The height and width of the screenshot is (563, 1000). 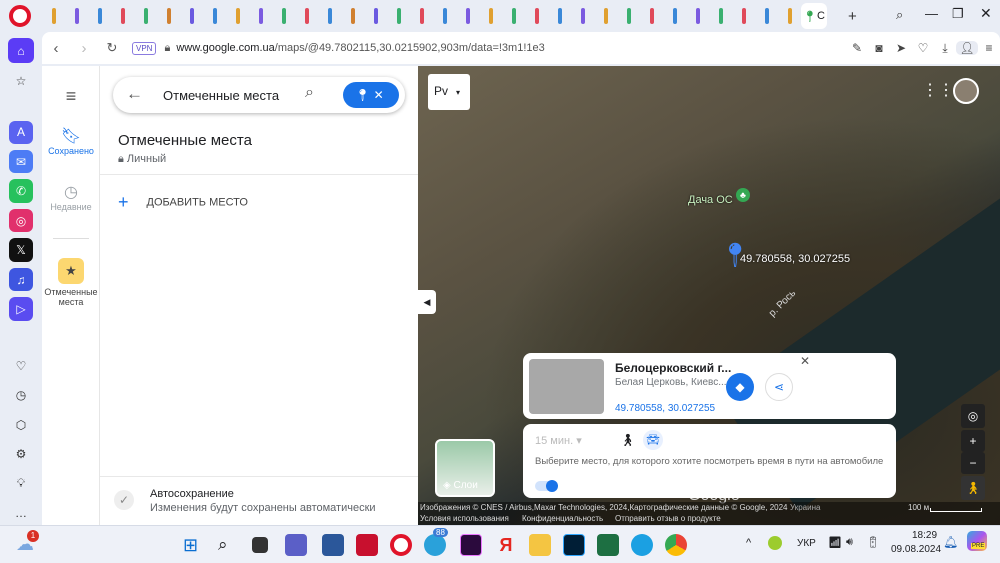 I want to click on clock-date: 09.08.2024, so click(x=916, y=549).